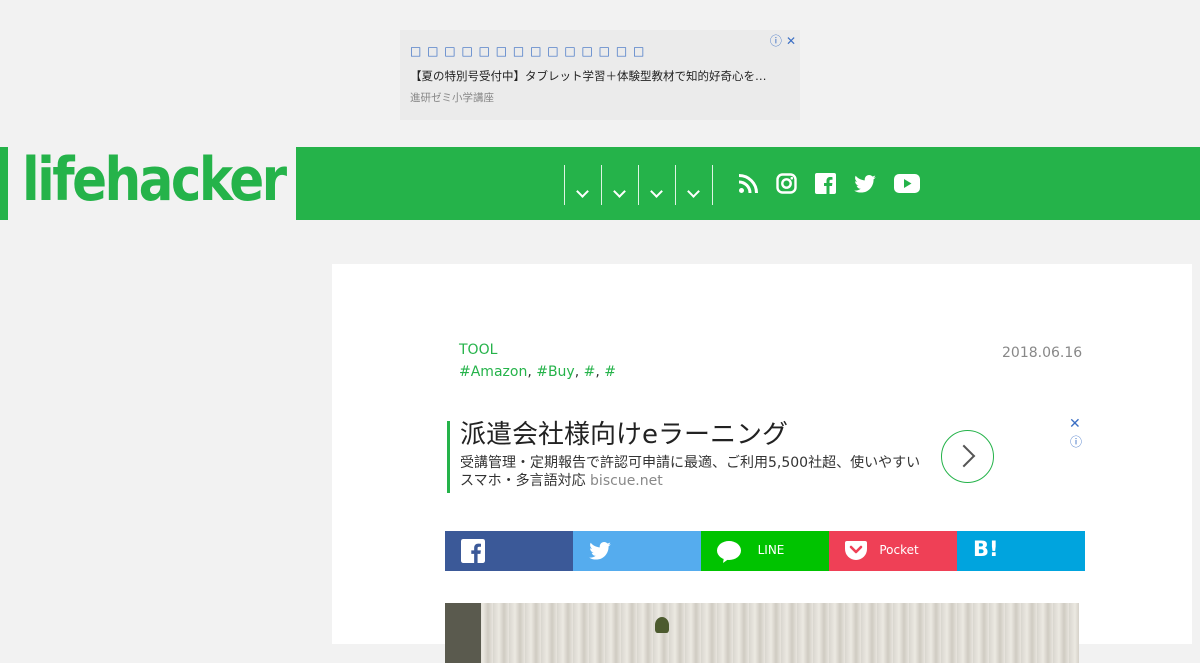 The width and height of the screenshot is (1200, 663). I want to click on share-bar: LINE Pocket B!, so click(765, 551).